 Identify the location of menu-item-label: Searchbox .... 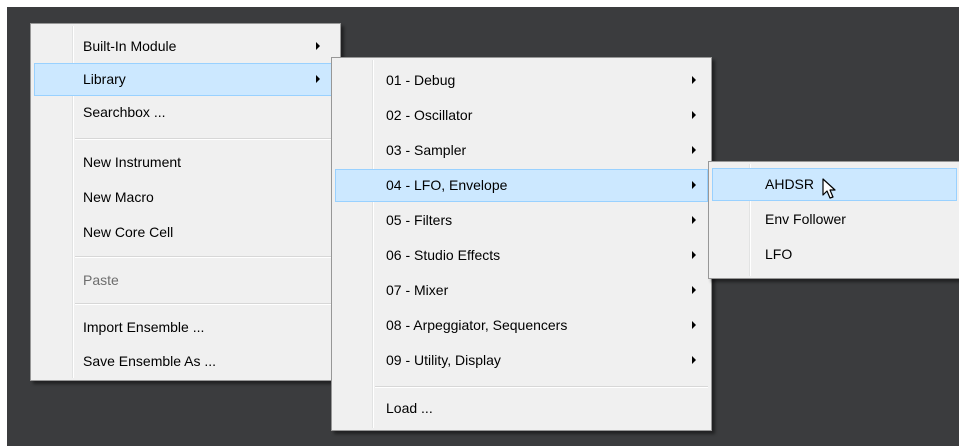
(124, 112).